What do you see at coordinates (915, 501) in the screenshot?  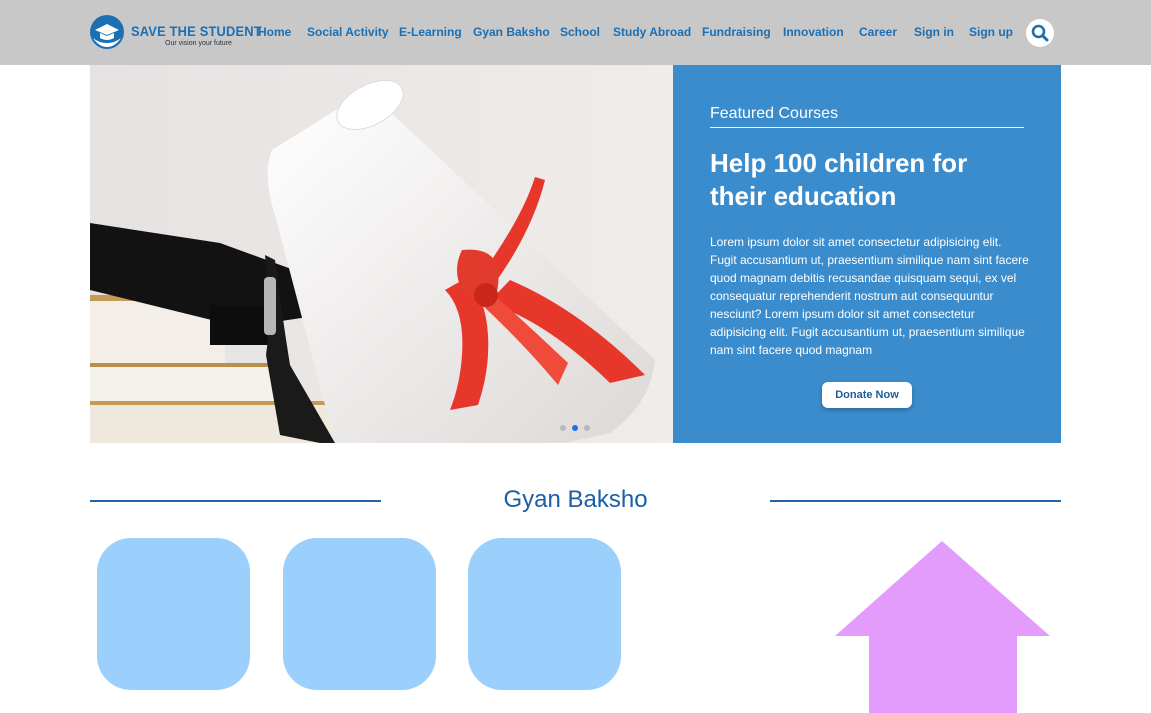 I see `section-divider-right` at bounding box center [915, 501].